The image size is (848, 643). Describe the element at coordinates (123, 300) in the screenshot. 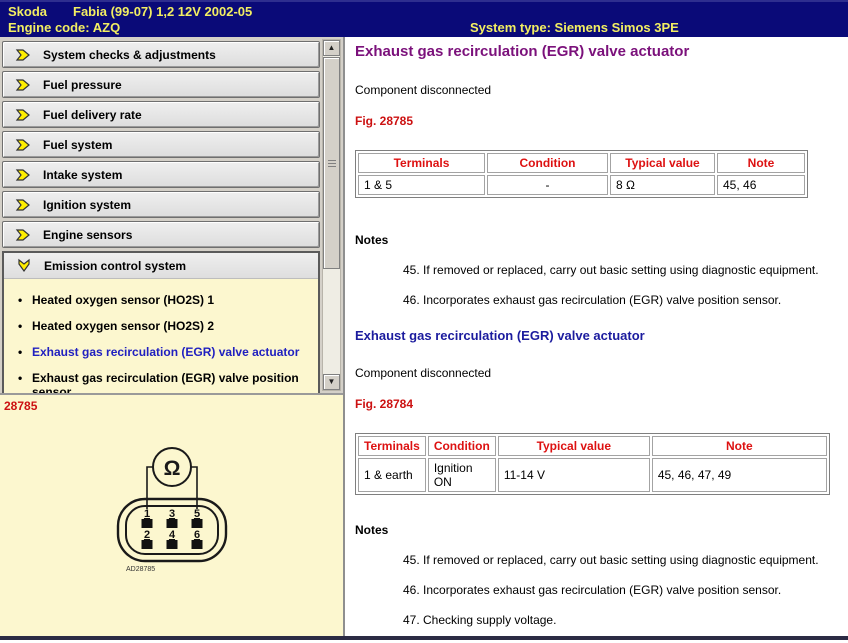

I see `subitem-label: Heated oxygen sensor (HO2S) 1` at that location.